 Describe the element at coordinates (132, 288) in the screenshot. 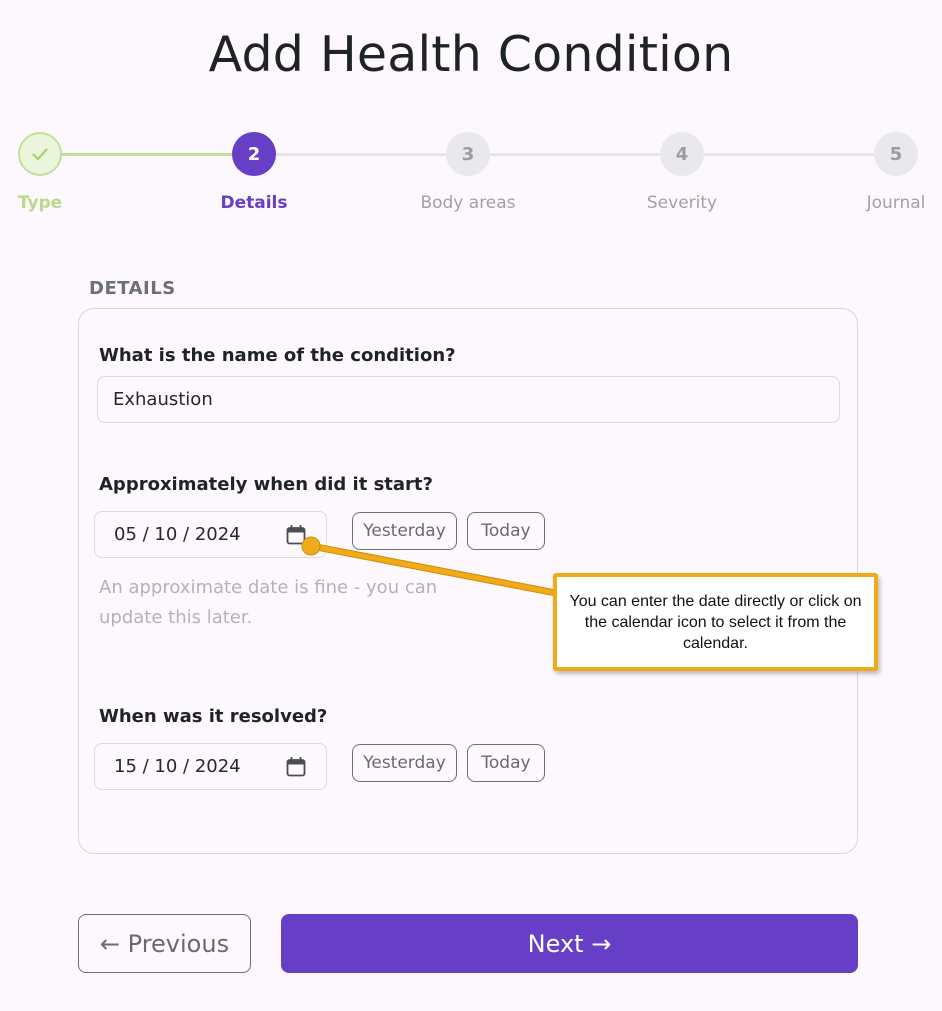

I see `section-title: DETAILS` at that location.